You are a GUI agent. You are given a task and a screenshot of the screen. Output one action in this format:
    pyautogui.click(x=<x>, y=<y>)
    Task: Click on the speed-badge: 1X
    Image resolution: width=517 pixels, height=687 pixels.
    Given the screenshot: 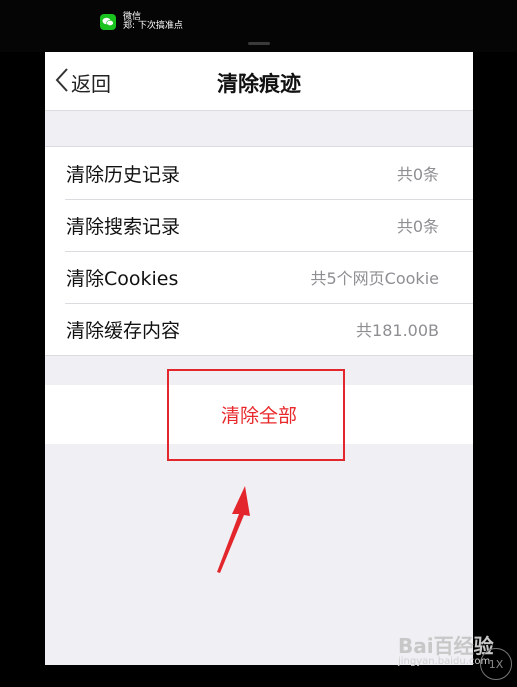 What is the action you would take?
    pyautogui.click(x=496, y=664)
    